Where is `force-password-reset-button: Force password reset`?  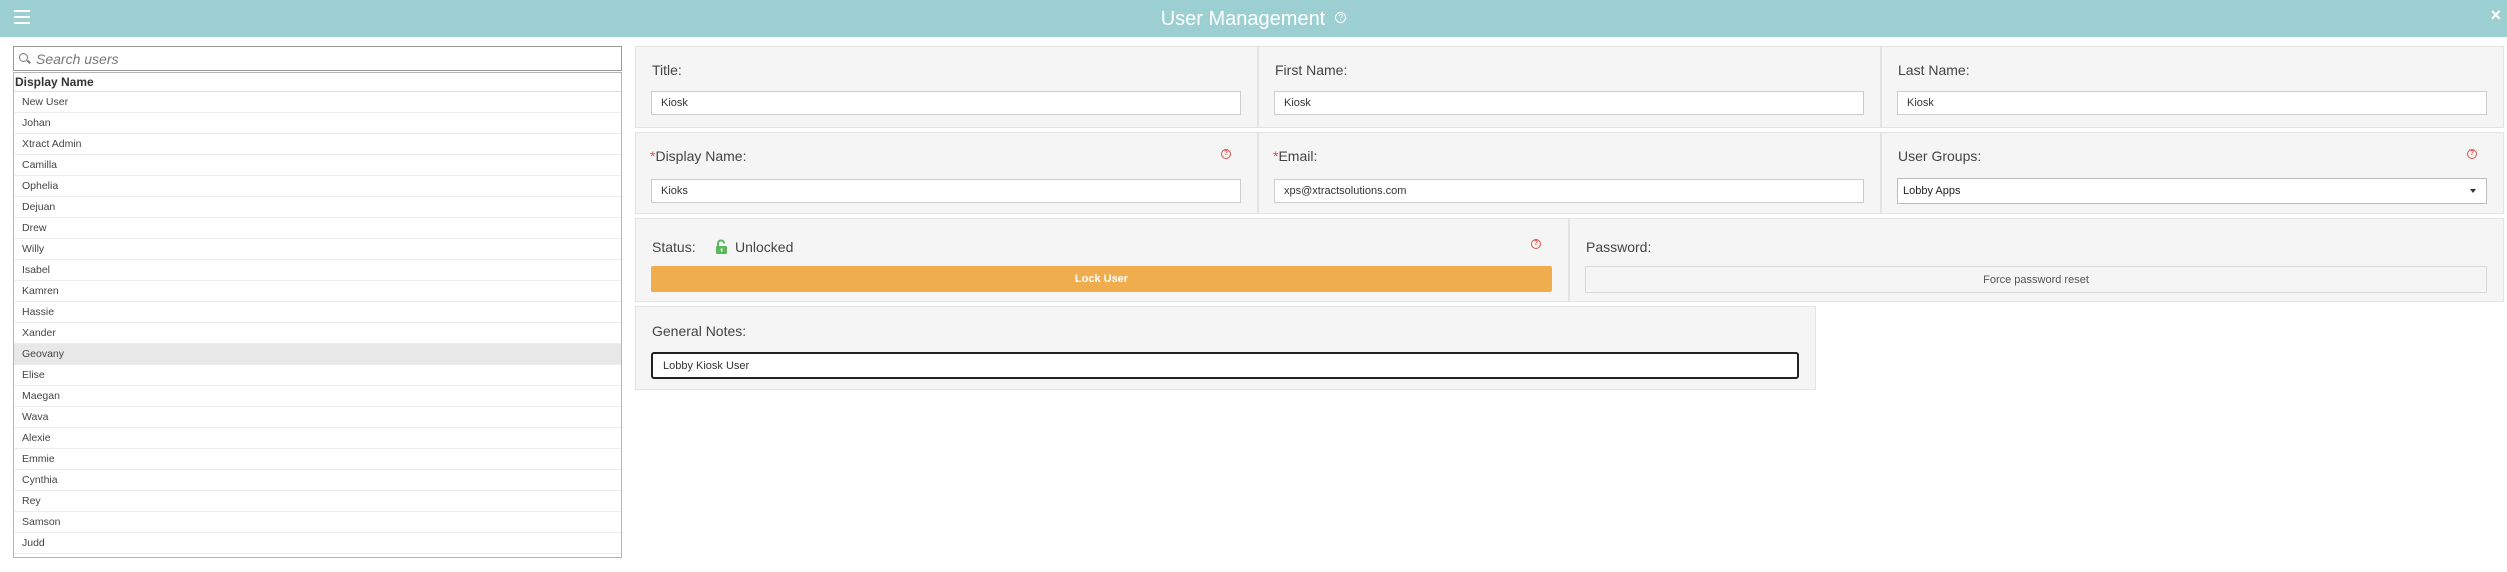 force-password-reset-button: Force password reset is located at coordinates (2036, 279).